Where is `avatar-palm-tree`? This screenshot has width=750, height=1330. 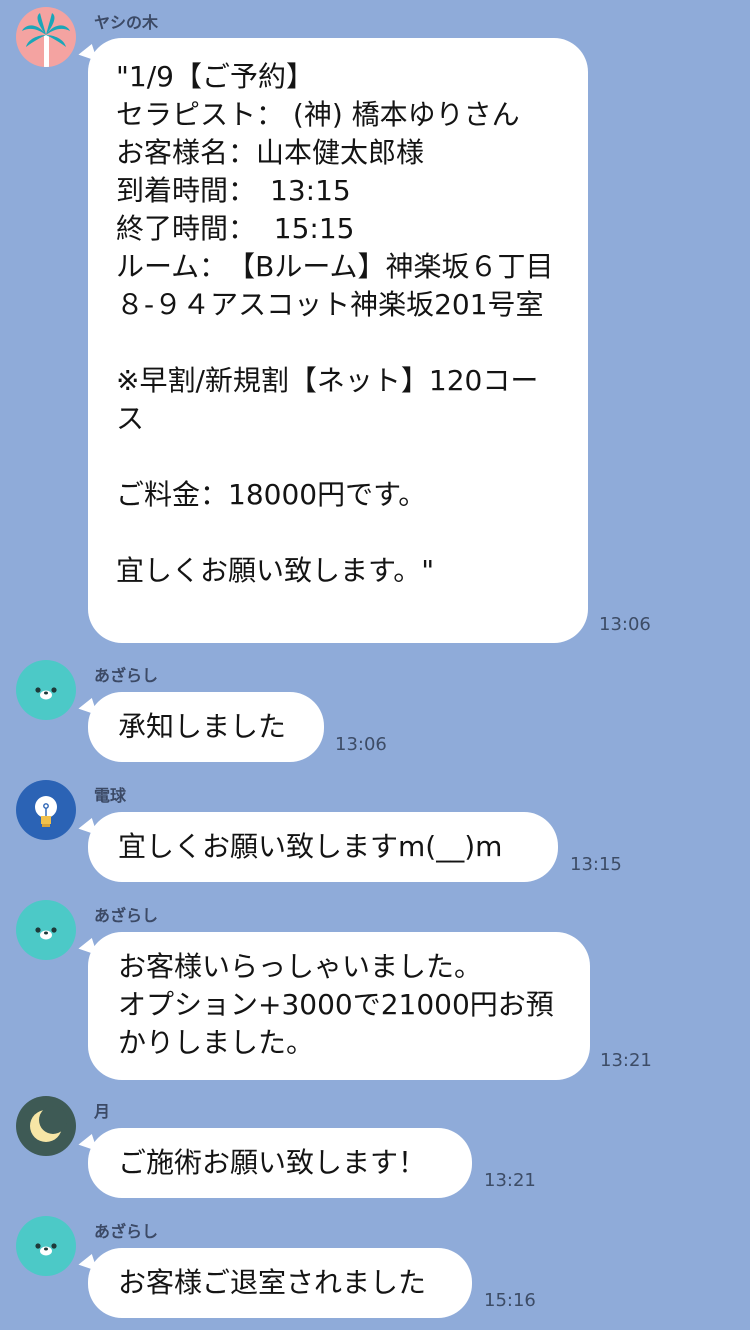
avatar-palm-tree is located at coordinates (46, 37).